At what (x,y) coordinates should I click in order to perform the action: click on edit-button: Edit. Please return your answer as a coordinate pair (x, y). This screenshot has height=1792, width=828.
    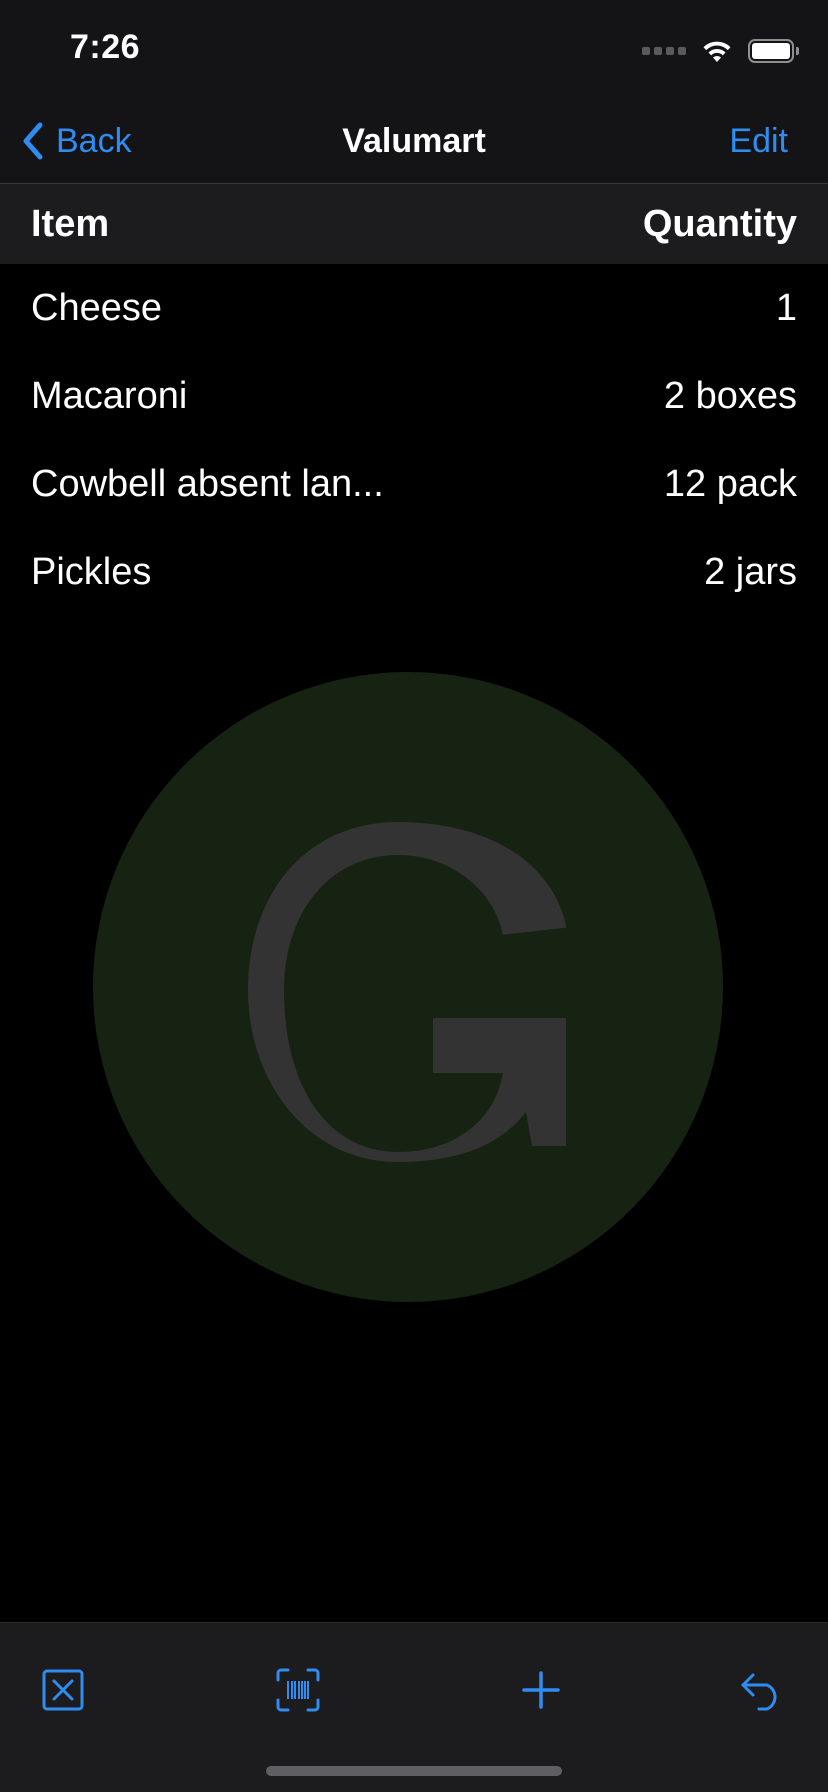
    Looking at the image, I should click on (758, 141).